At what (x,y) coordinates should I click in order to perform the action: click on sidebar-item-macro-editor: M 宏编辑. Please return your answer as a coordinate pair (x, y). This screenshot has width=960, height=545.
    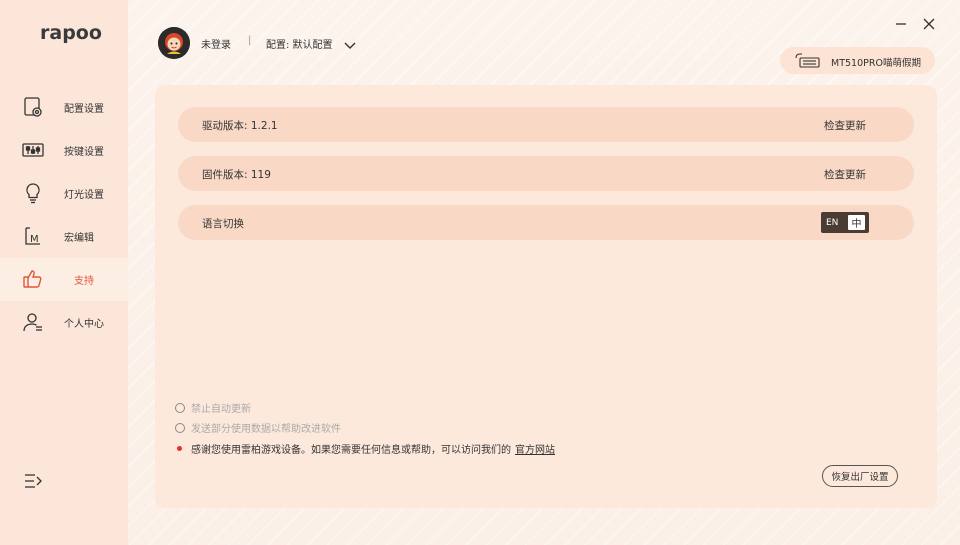
    Looking at the image, I should click on (64, 236).